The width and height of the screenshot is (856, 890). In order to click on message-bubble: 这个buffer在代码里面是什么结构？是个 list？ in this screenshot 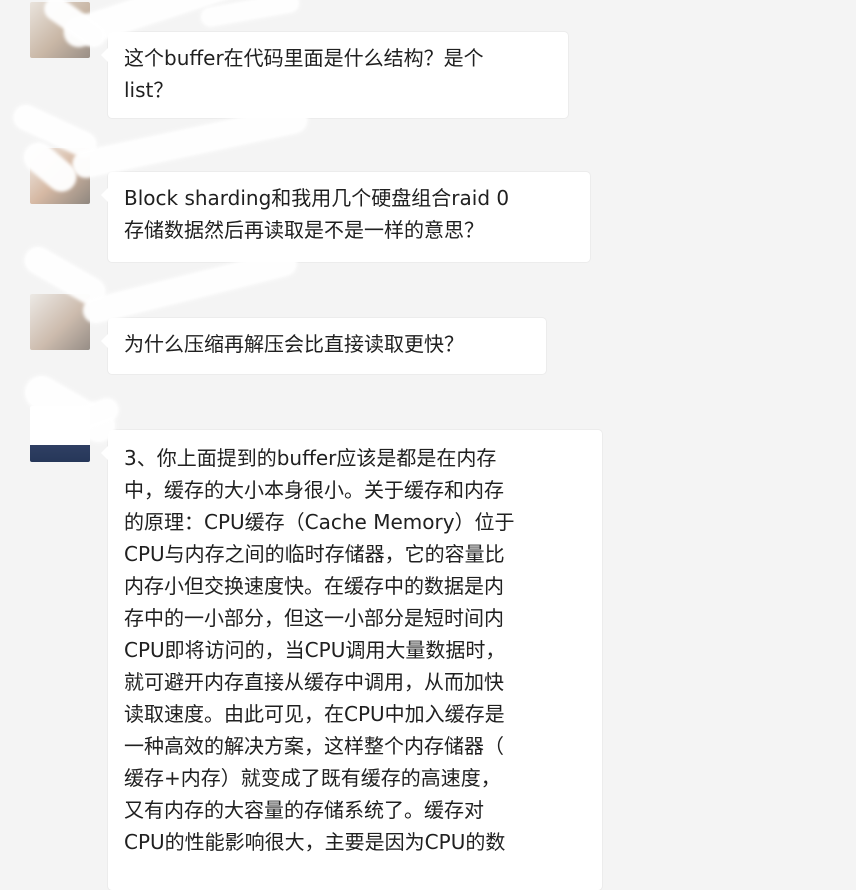, I will do `click(334, 75)`.